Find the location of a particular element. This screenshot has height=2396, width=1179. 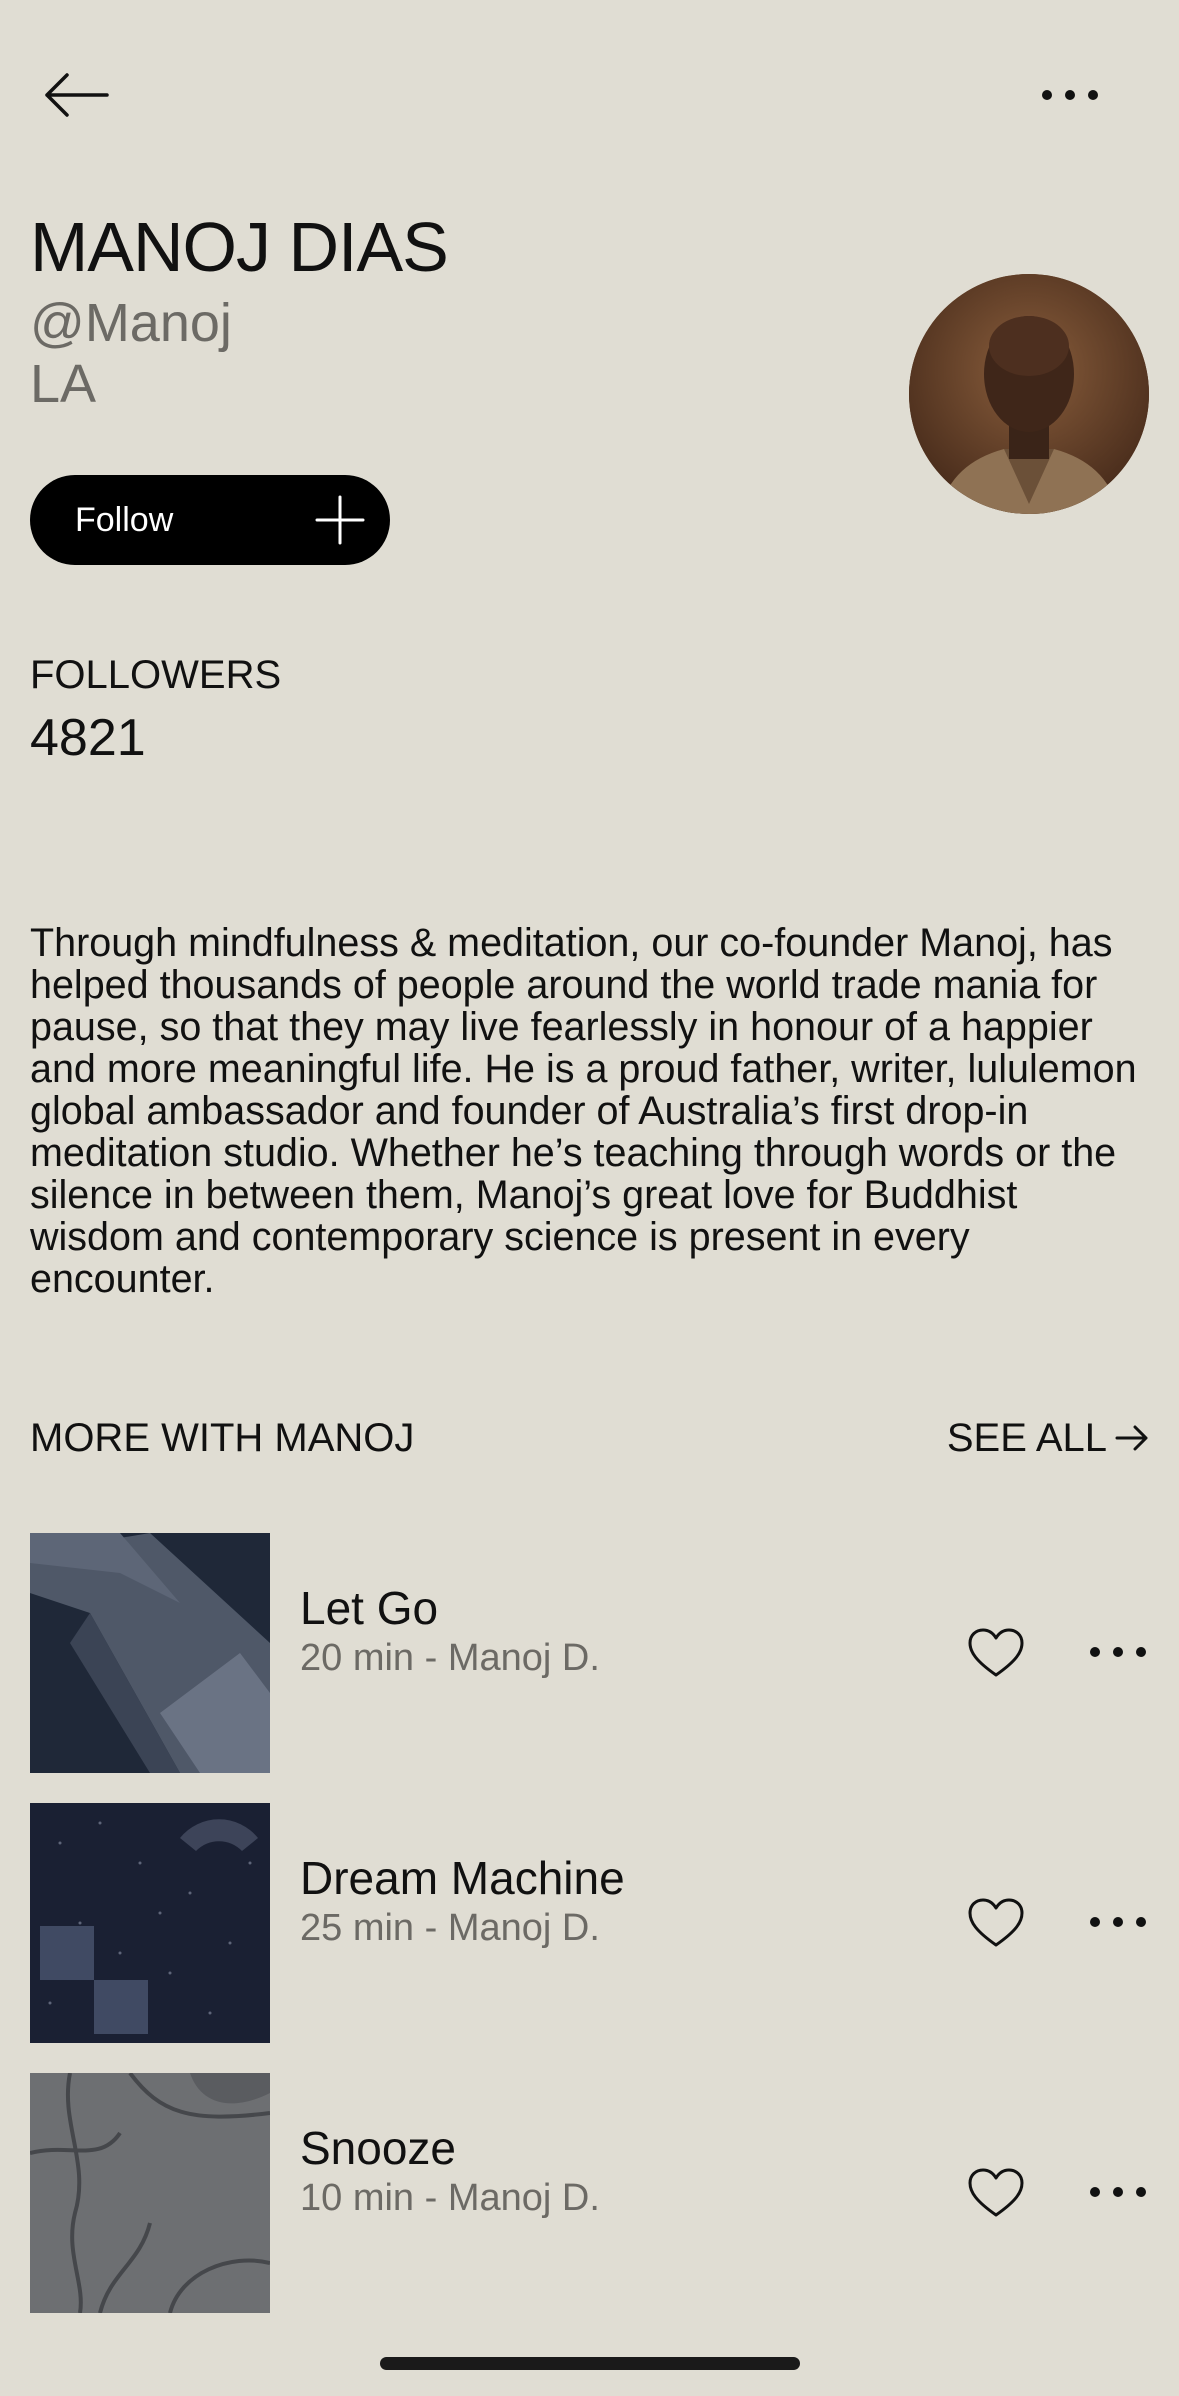

list-item: Snooze 10 min - Manoj D. is located at coordinates (589, 2193).